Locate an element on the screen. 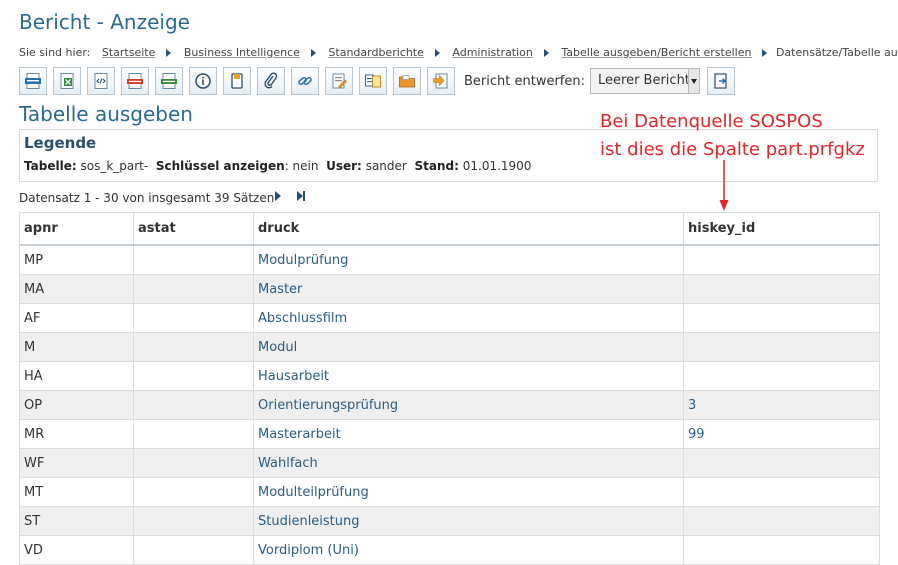  edit-report-button is located at coordinates (339, 81).